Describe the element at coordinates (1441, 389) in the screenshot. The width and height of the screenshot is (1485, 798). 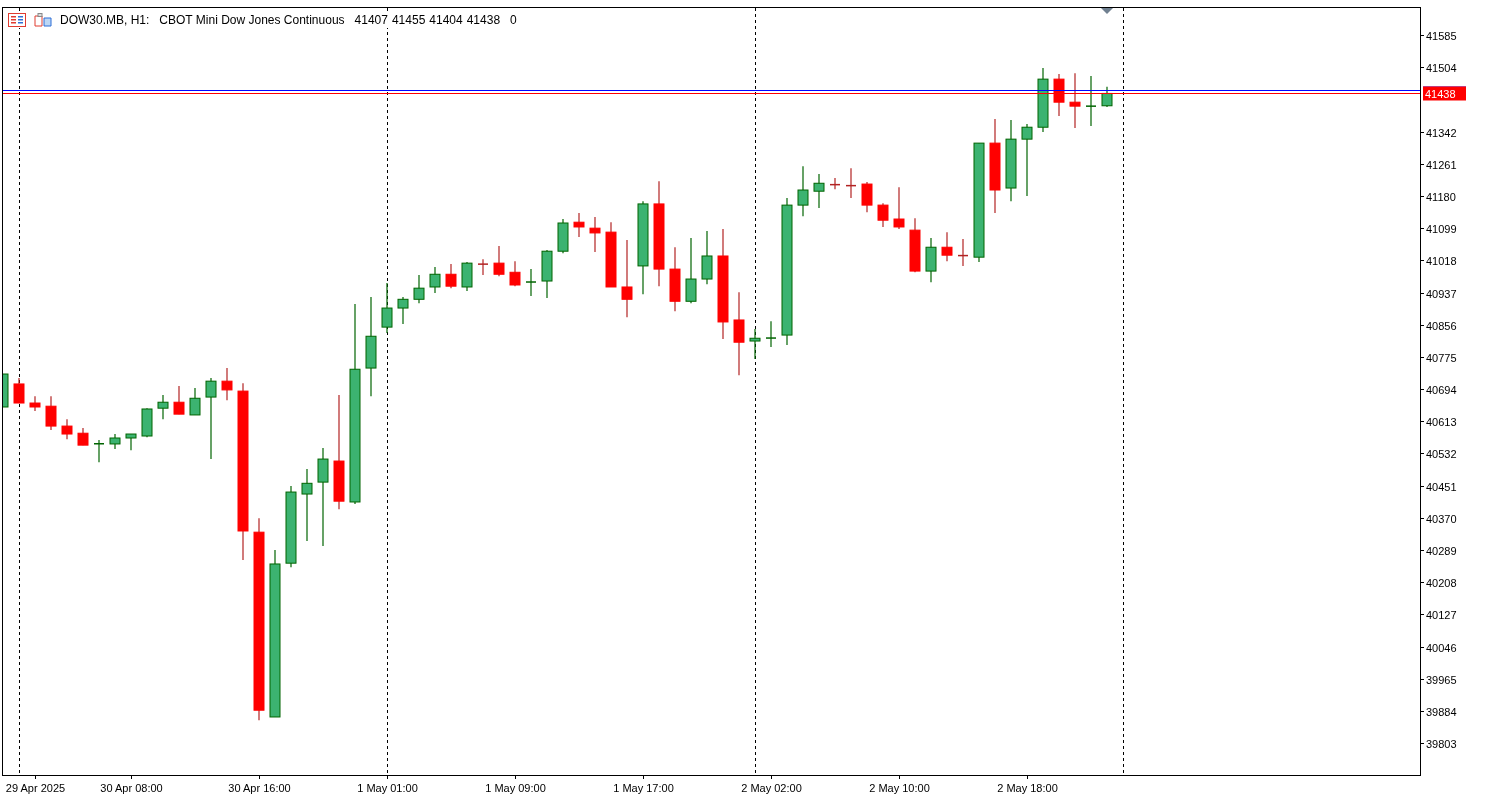
I see `price-axis-label: 40694` at that location.